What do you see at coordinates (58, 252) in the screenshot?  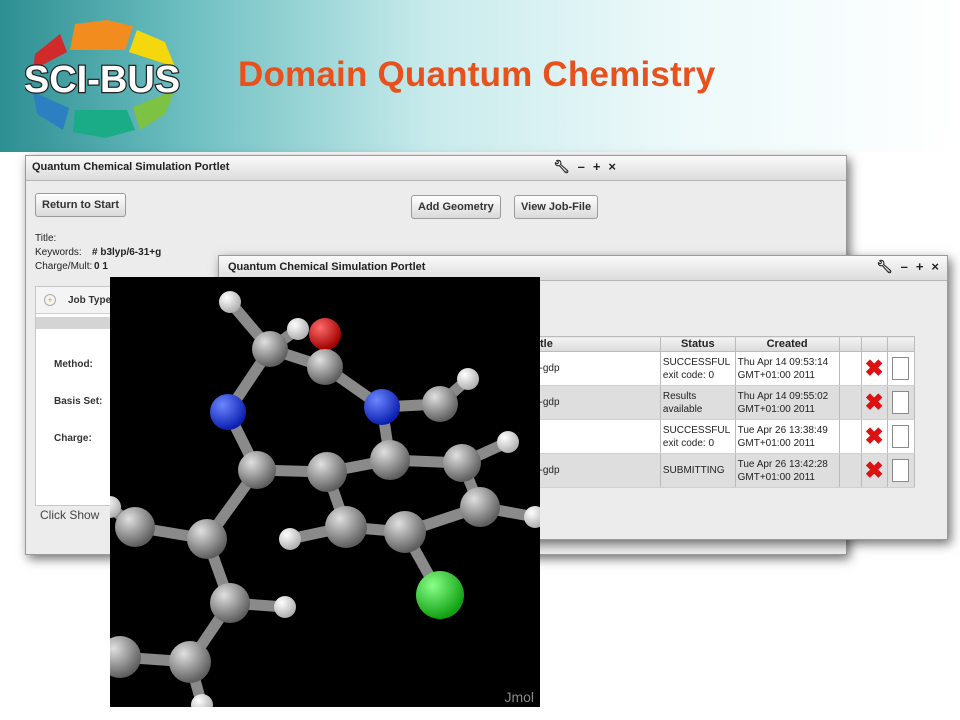 I see `keywords-label: Keywords:` at bounding box center [58, 252].